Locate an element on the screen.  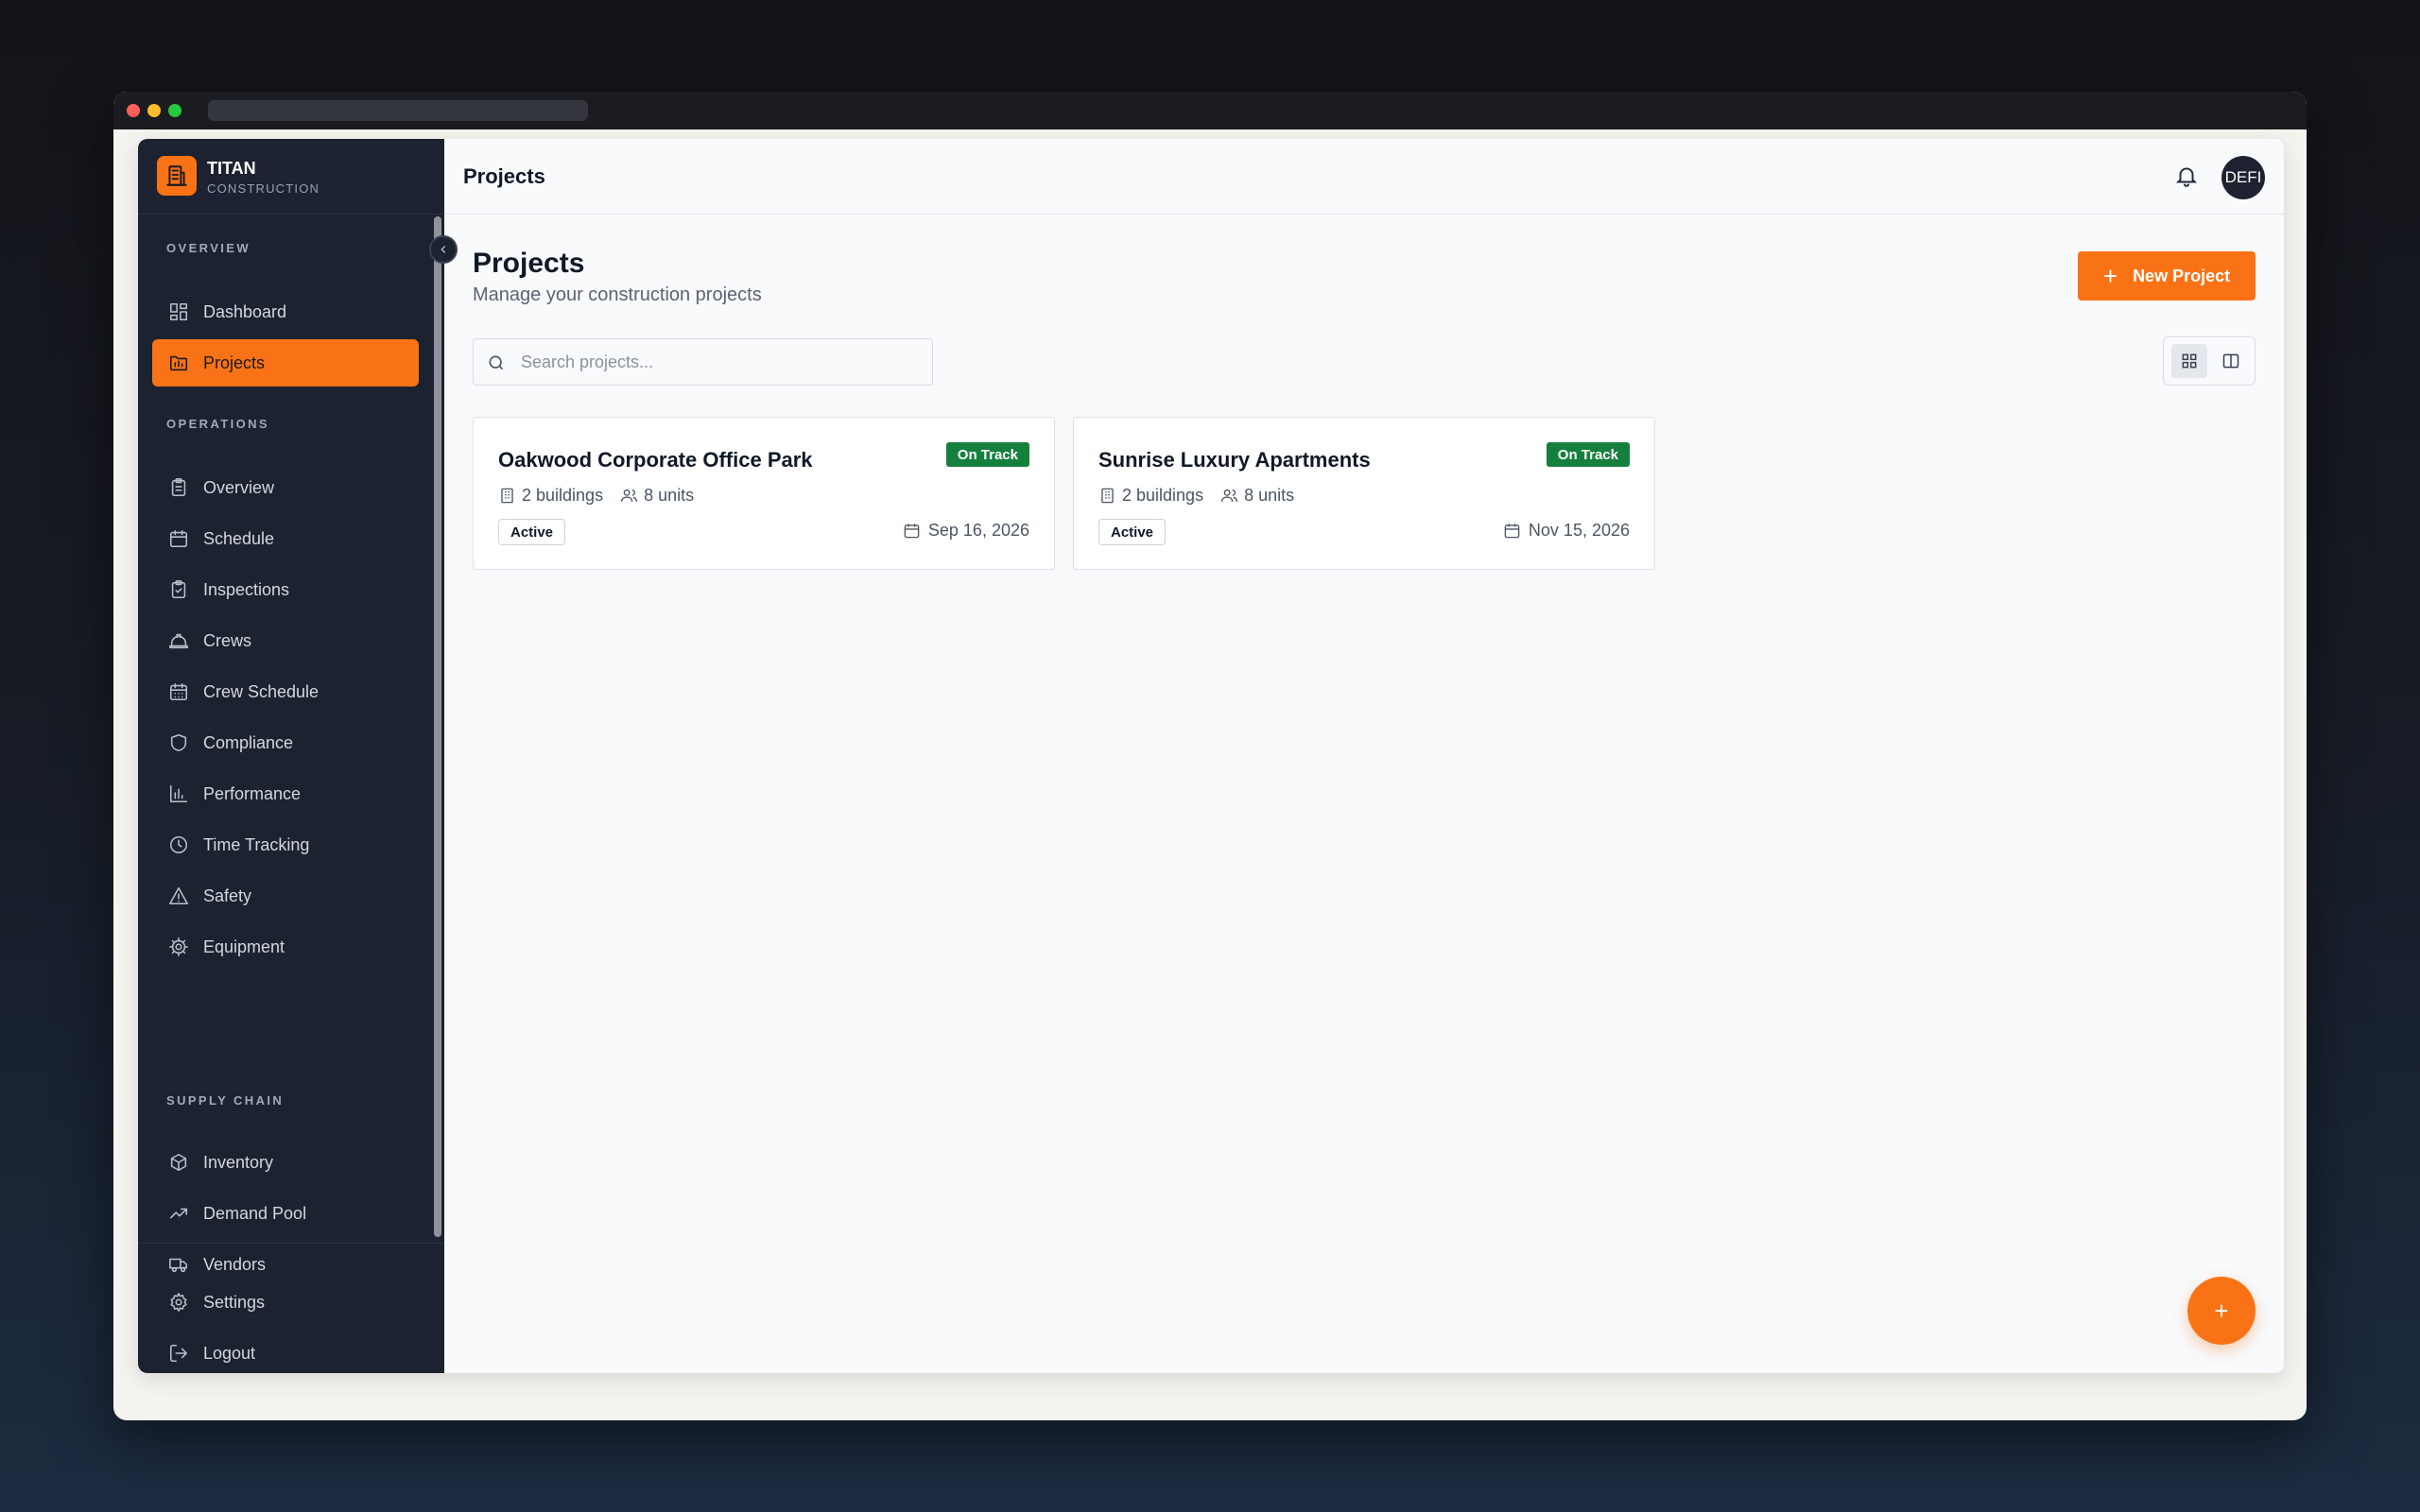
sidebar-item-performance: Performance is located at coordinates (286, 793).